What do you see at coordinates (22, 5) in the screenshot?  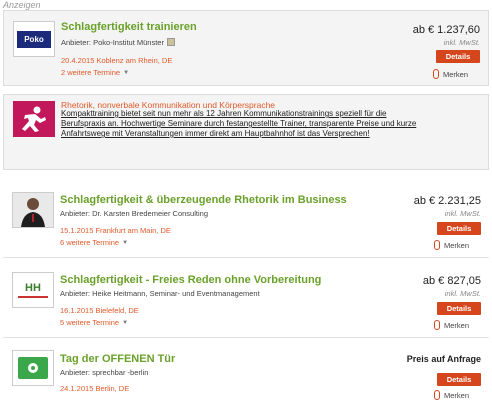 I see `ads-label: Anzeigen` at bounding box center [22, 5].